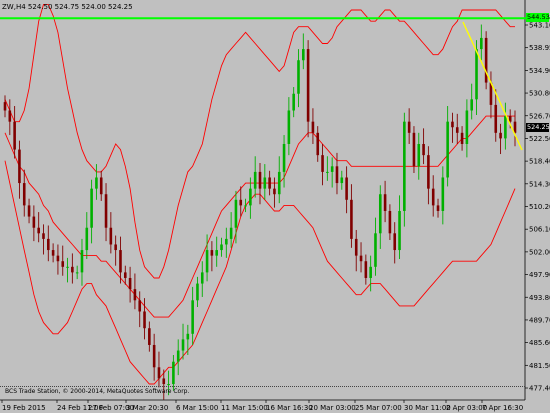 The width and height of the screenshot is (550, 413). What do you see at coordinates (289, 408) in the screenshot?
I see `time-tick-label: 16 Mar 16:30` at bounding box center [289, 408].